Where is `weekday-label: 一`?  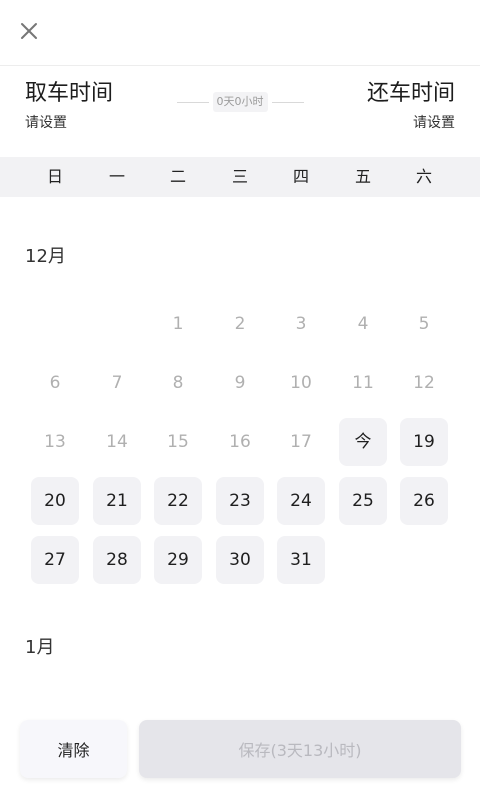 weekday-label: 一 is located at coordinates (116, 176).